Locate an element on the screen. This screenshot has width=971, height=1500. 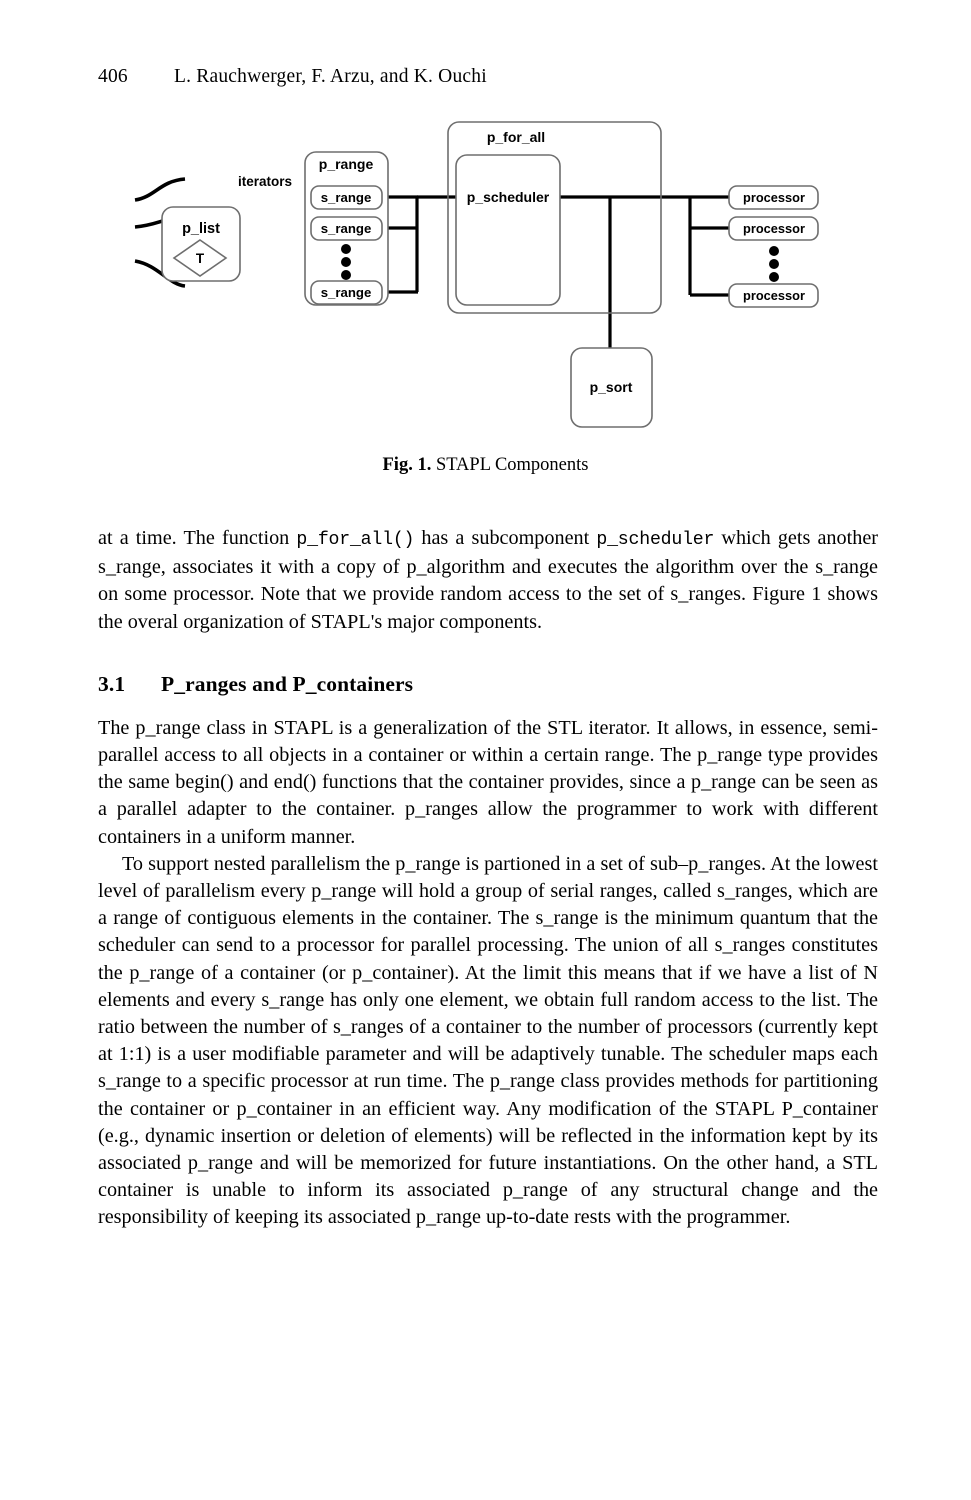
p-sort-label: p_sort is located at coordinates (611, 387).